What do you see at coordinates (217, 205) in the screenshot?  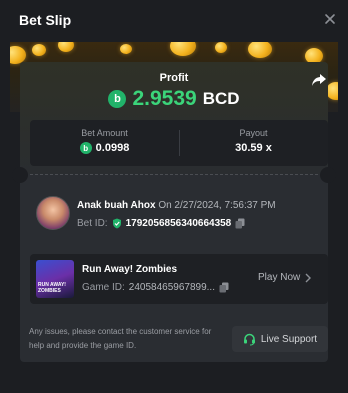 I see `bet-date: On 2/27/2024, 7:56:37 PM` at bounding box center [217, 205].